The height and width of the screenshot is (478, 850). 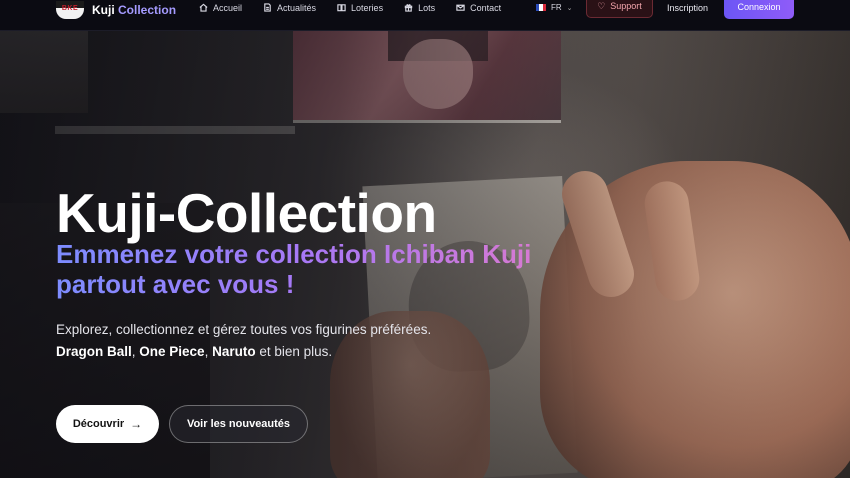 What do you see at coordinates (569, 8) in the screenshot?
I see `chevron-down-icon: ⌄` at bounding box center [569, 8].